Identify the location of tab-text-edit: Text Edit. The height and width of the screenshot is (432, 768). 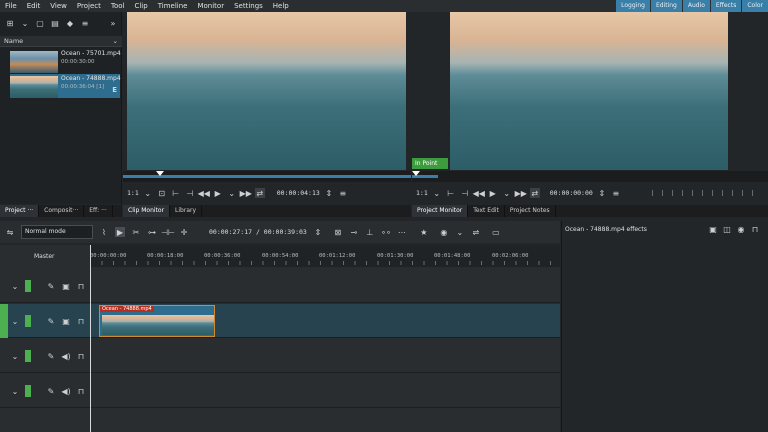
(486, 211).